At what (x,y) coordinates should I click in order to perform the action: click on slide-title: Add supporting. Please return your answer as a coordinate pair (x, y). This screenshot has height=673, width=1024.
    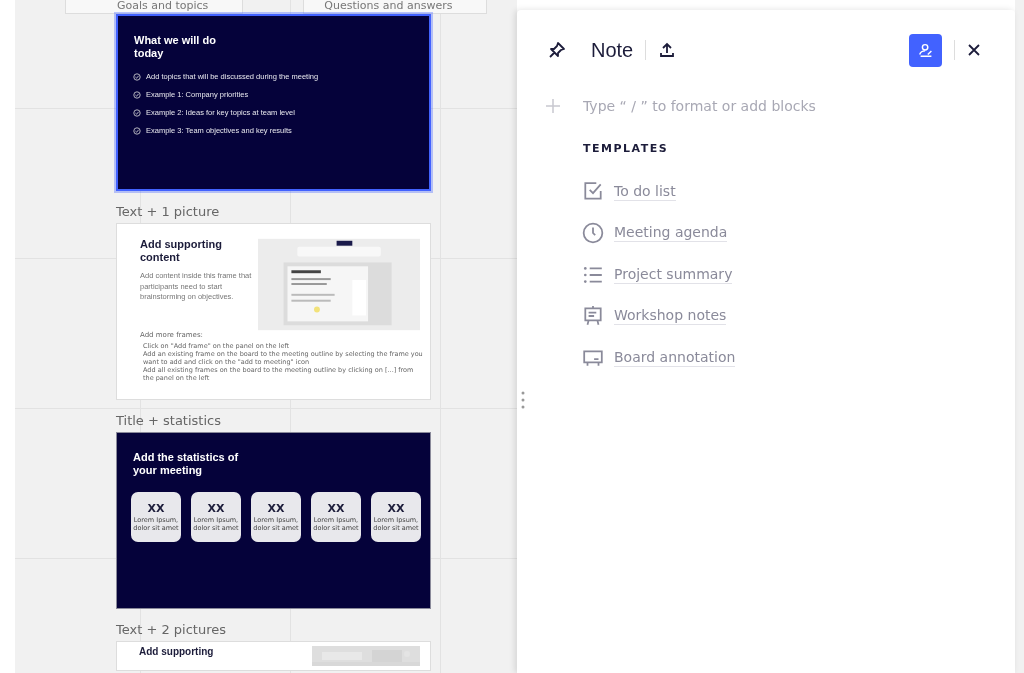
    Looking at the image, I should click on (176, 652).